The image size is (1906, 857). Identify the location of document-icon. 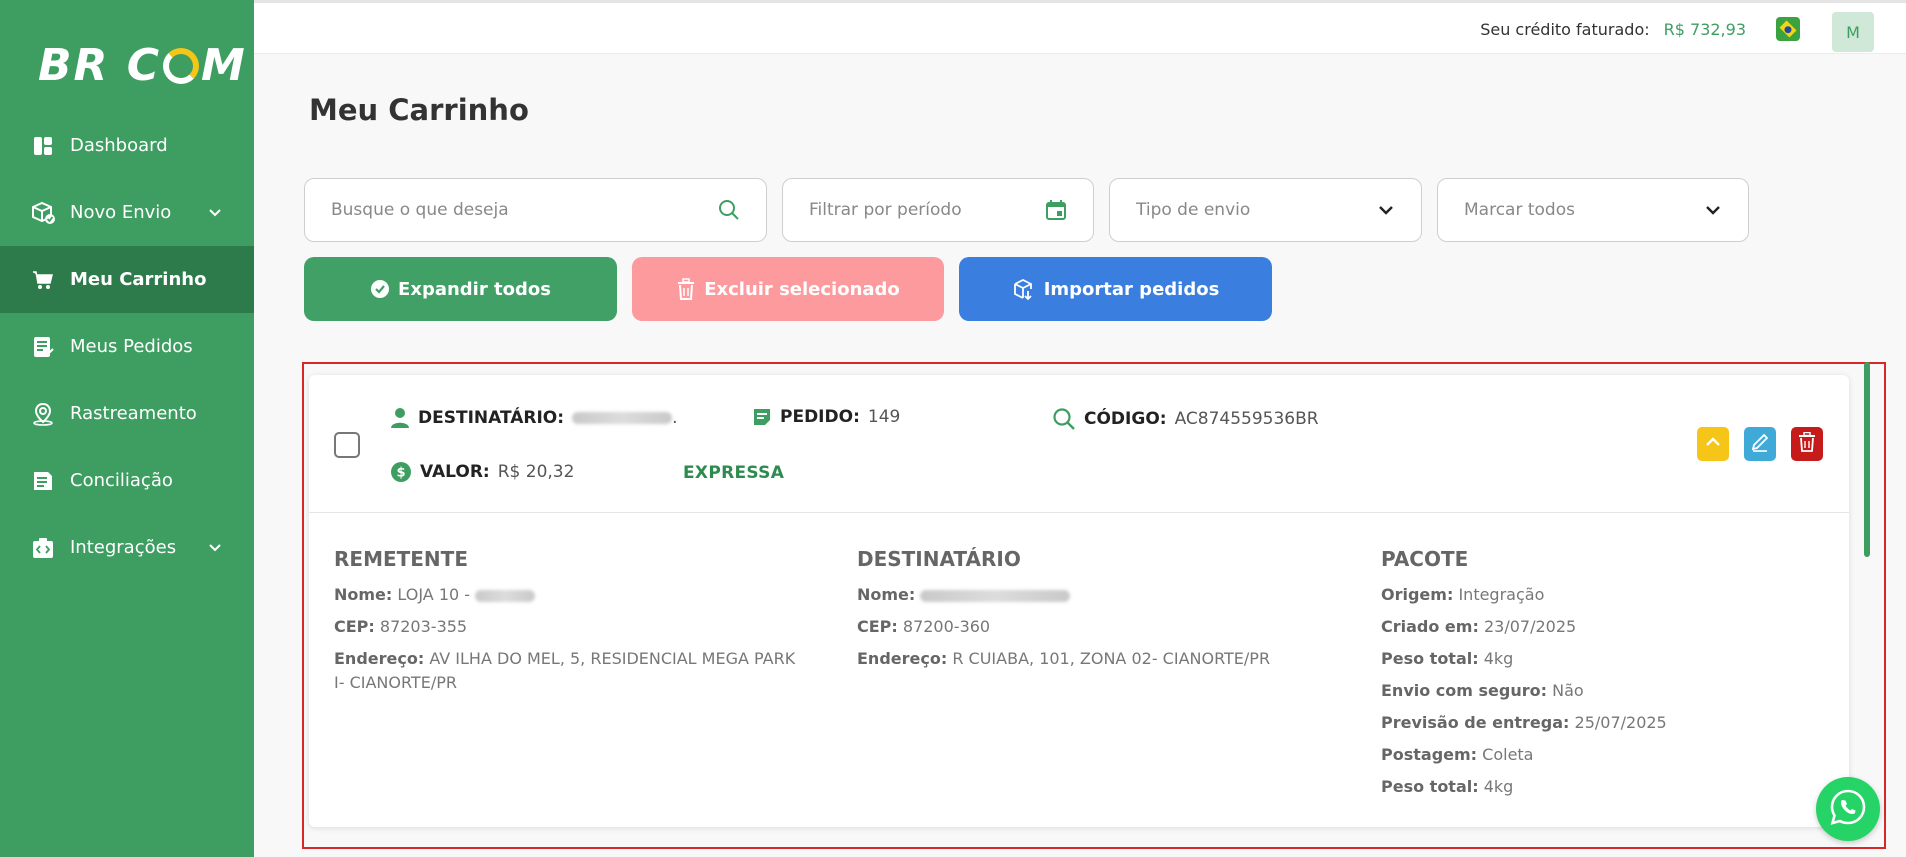
(43, 481).